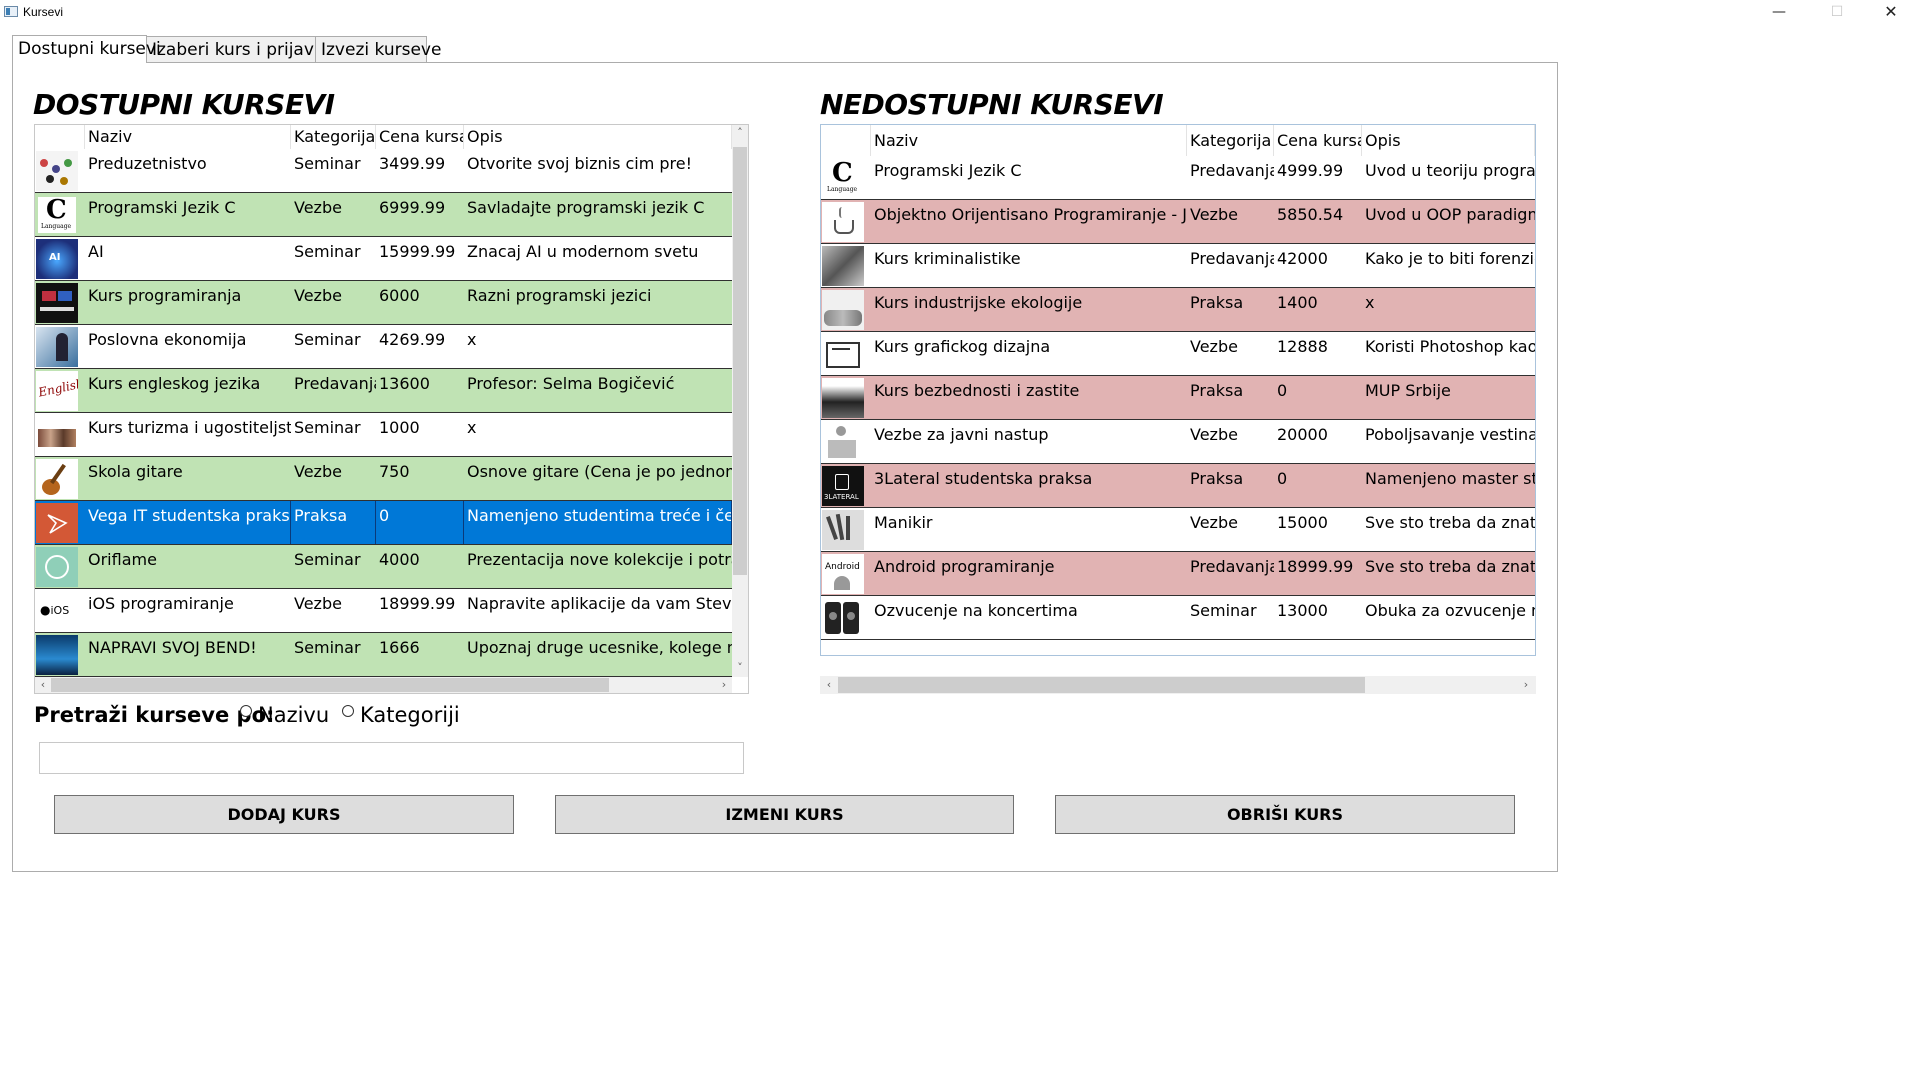  I want to click on cell-price: 0, so click(420, 522).